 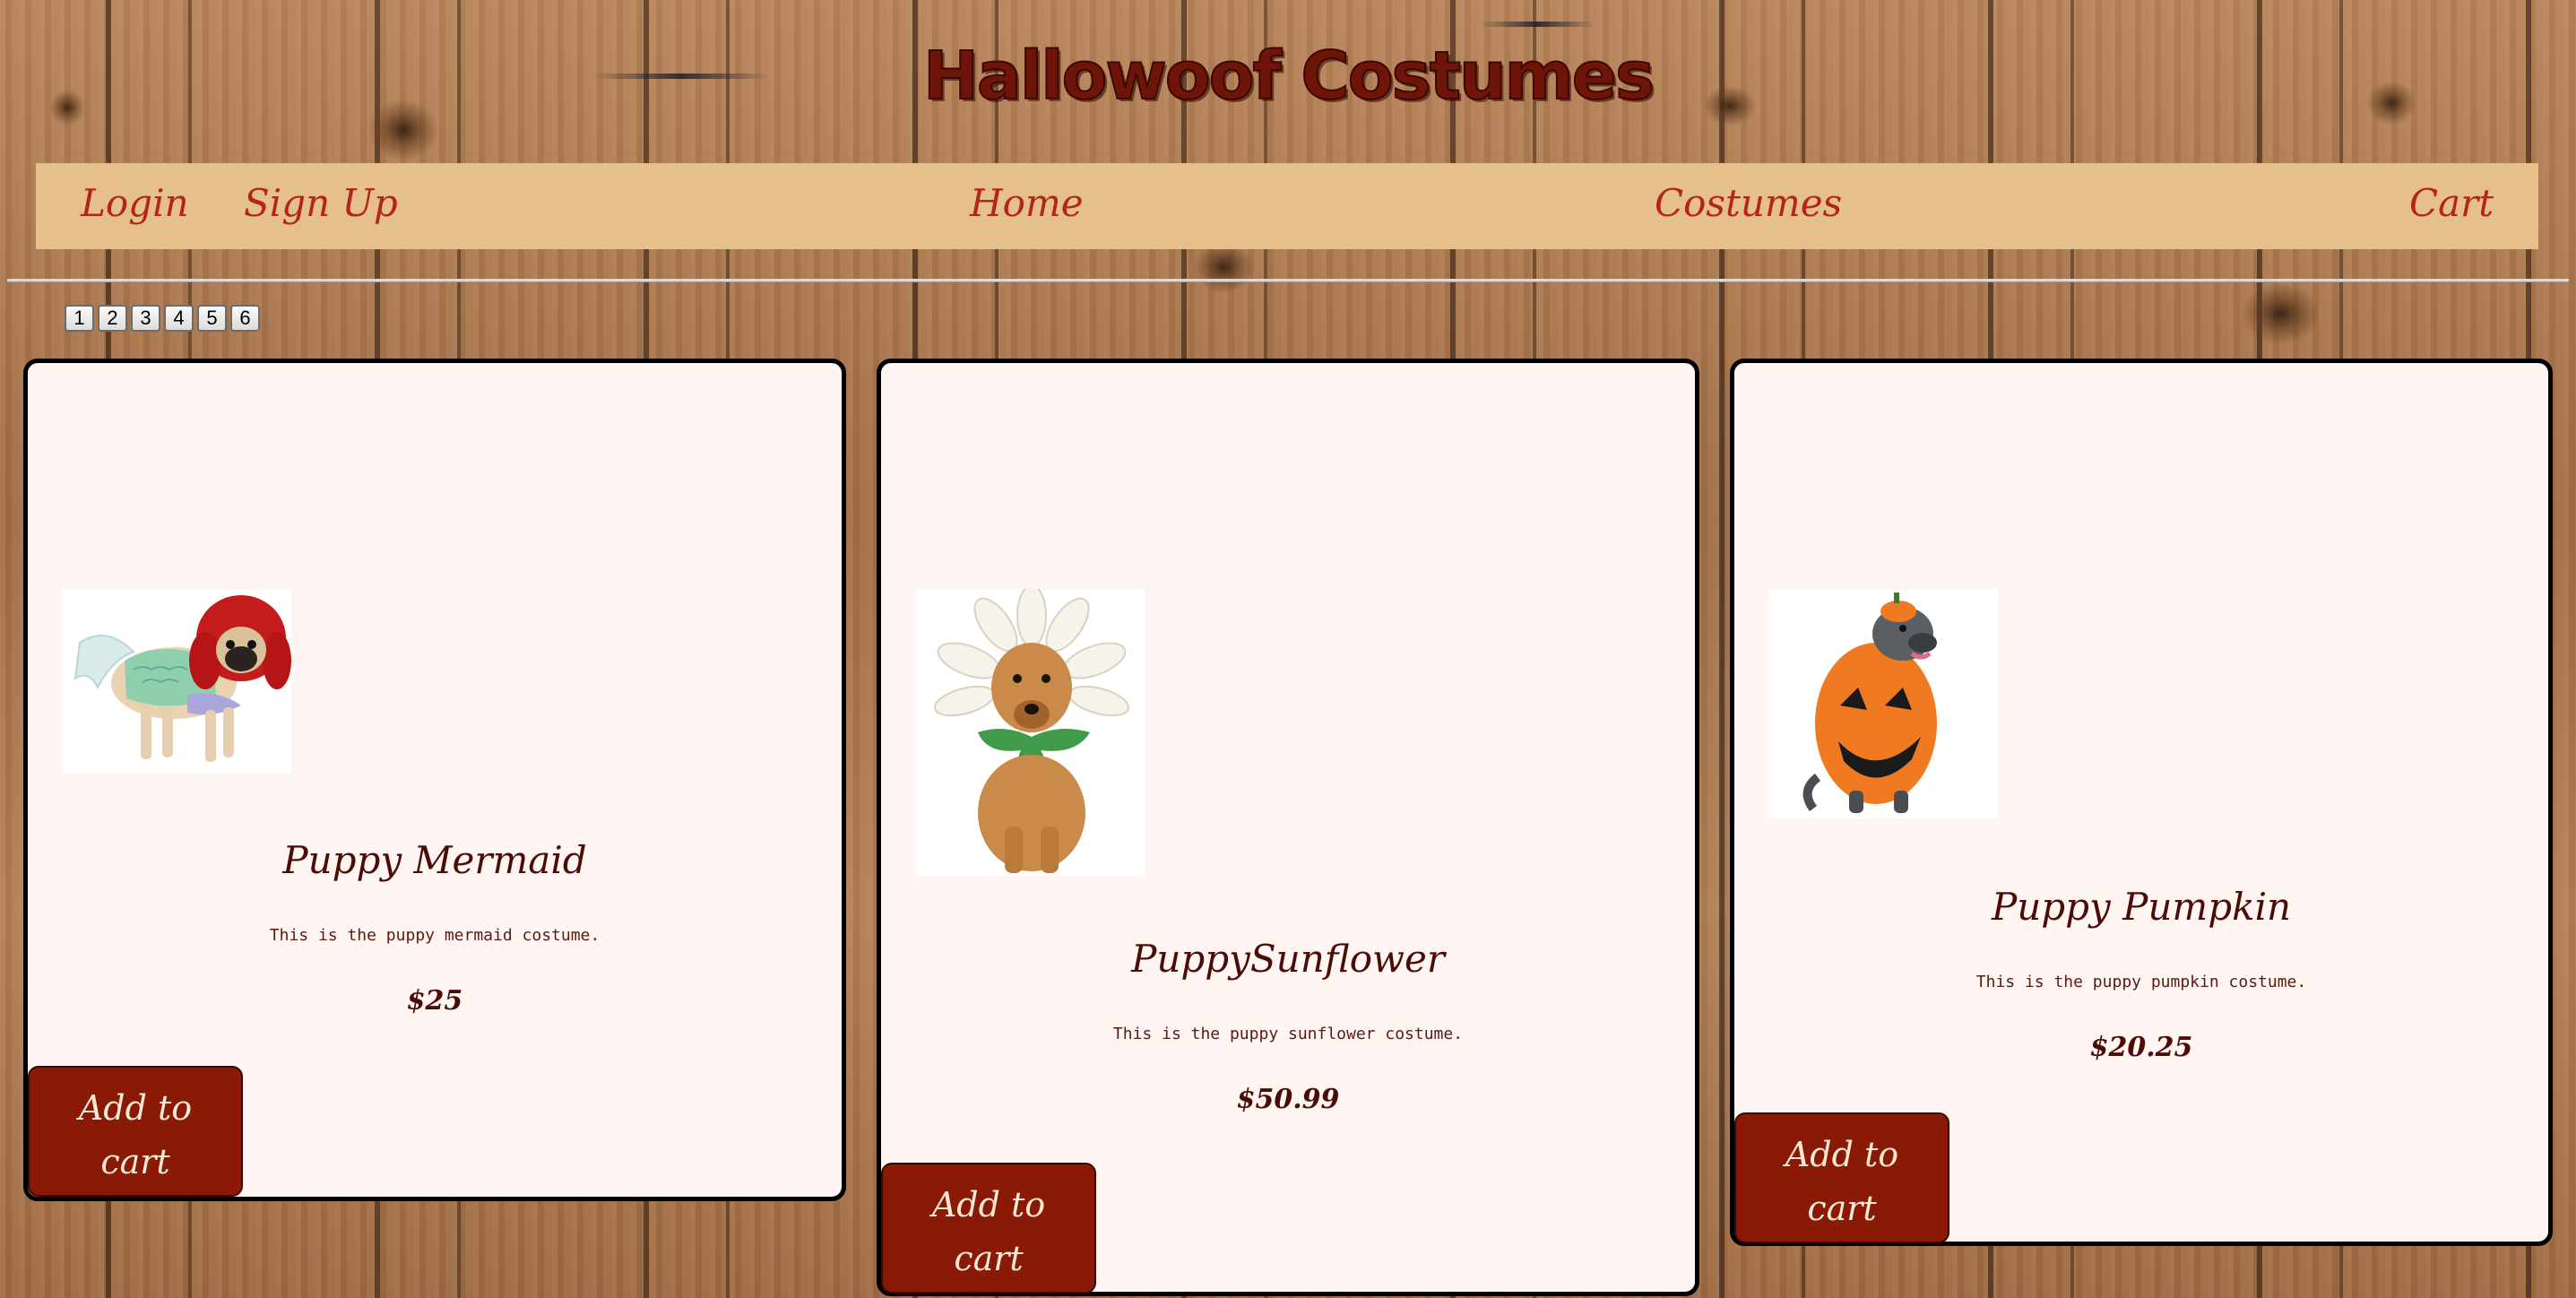 I want to click on pug-mermaid-illustration, so click(x=182, y=679).